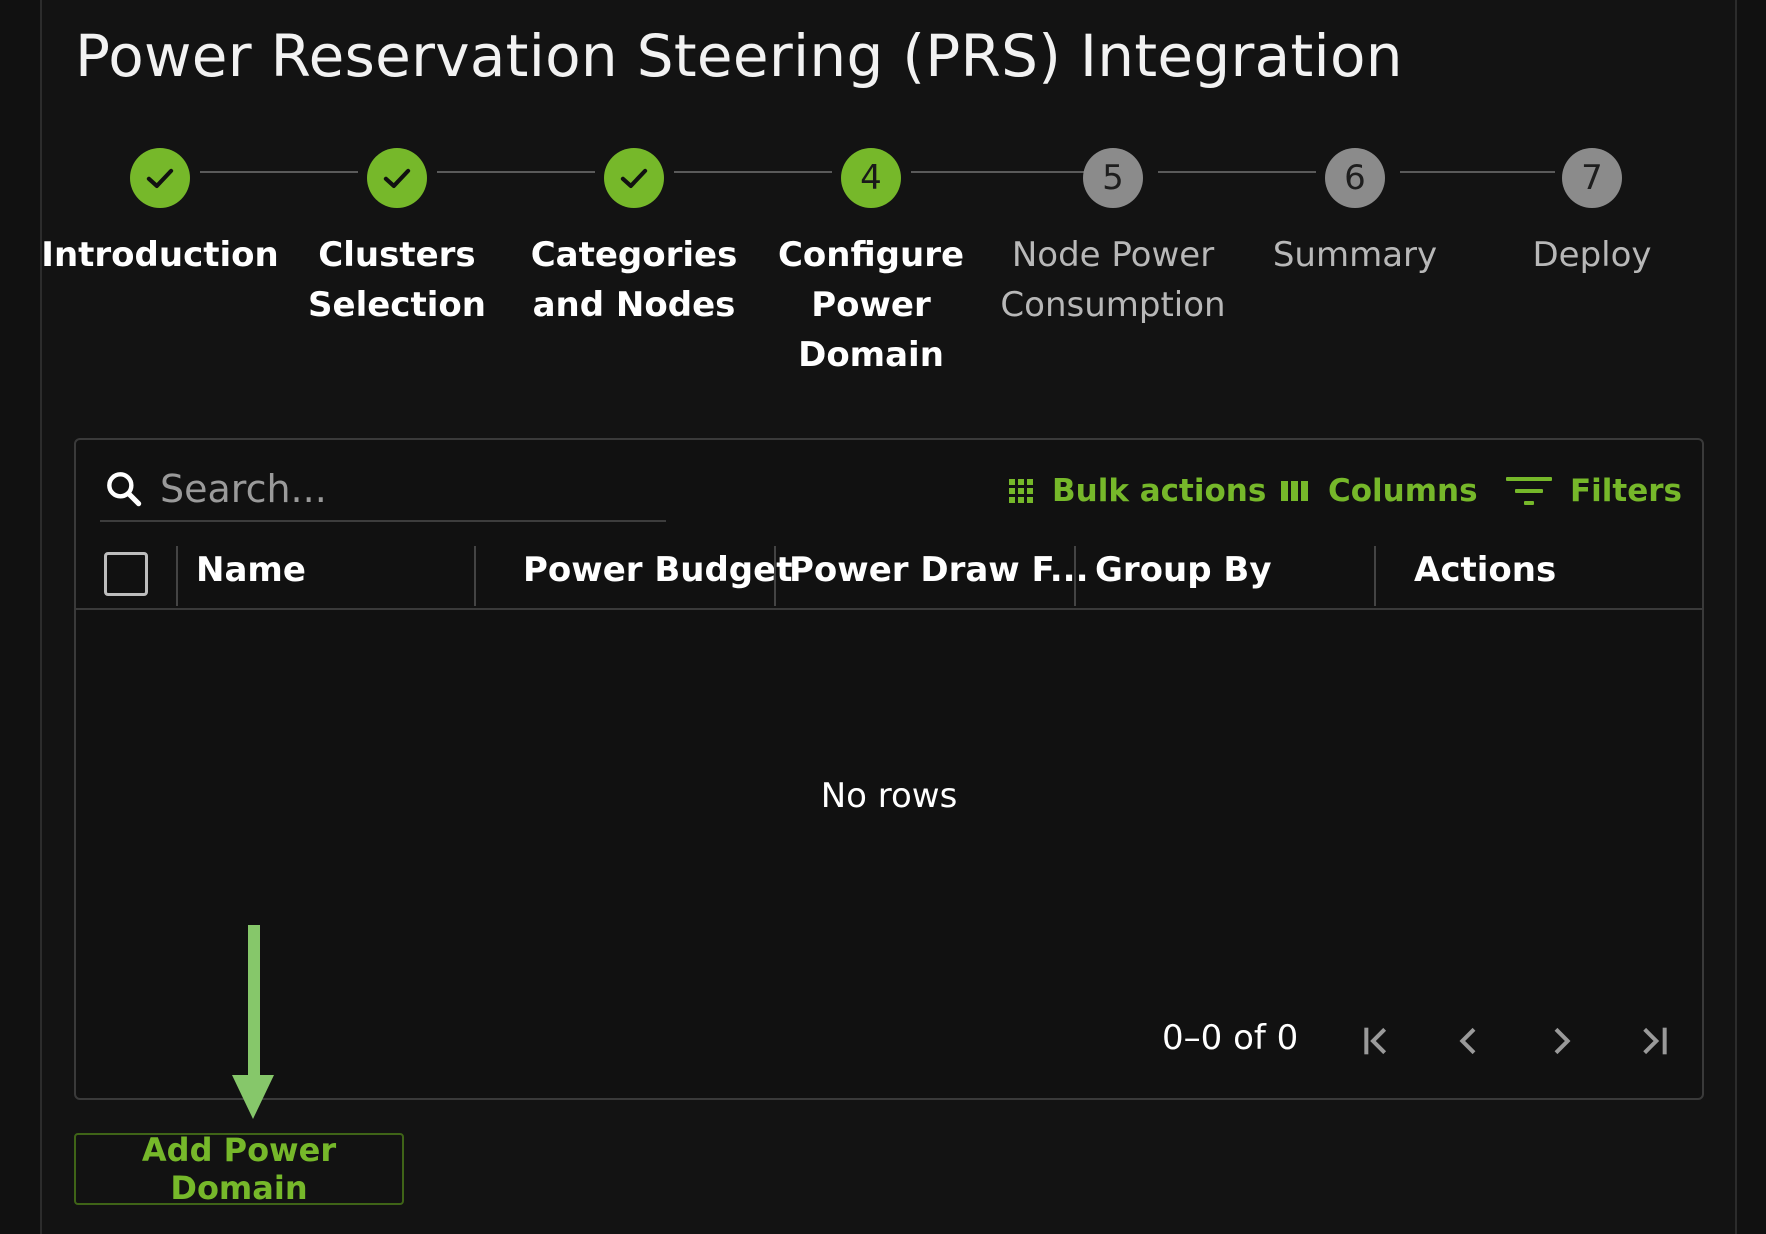  What do you see at coordinates (400, 489) in the screenshot?
I see `search-input` at bounding box center [400, 489].